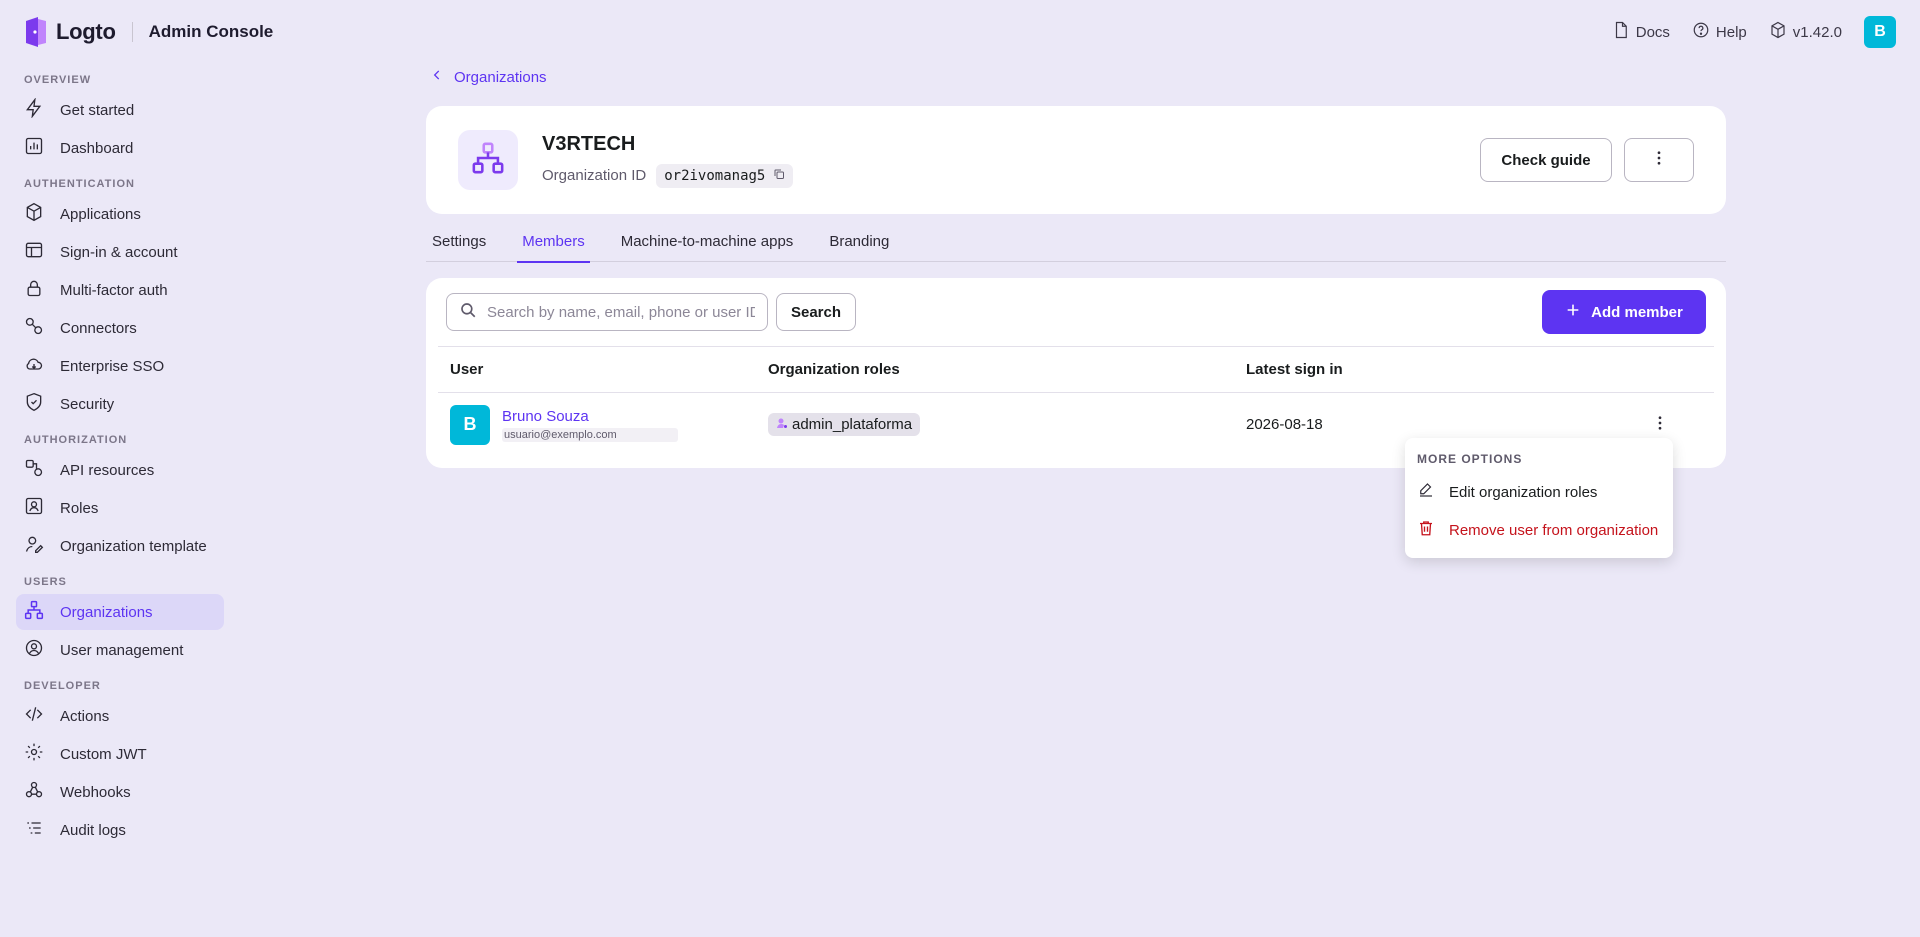 Image resolution: width=1920 pixels, height=937 pixels. Describe the element at coordinates (590, 416) in the screenshot. I see `user-name-link: Bruno Souza` at that location.